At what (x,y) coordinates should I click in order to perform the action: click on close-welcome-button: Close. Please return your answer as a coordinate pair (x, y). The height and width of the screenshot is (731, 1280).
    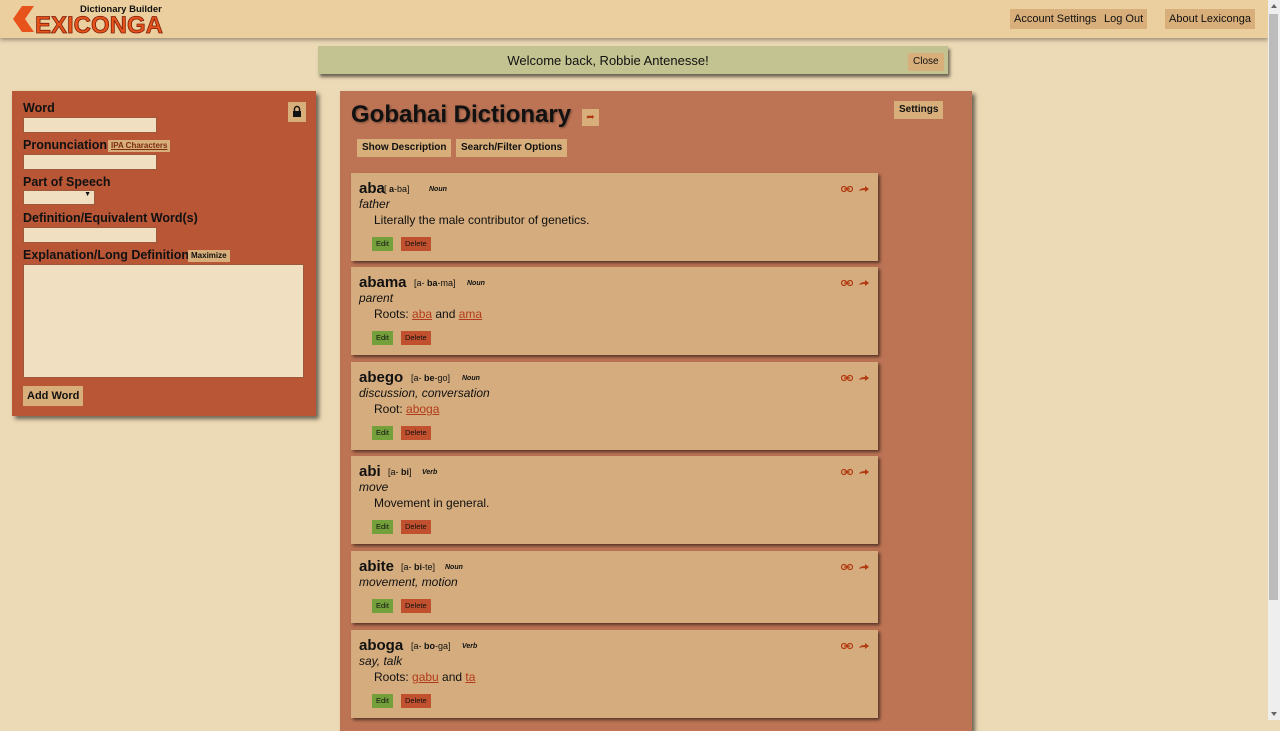
    Looking at the image, I should click on (926, 62).